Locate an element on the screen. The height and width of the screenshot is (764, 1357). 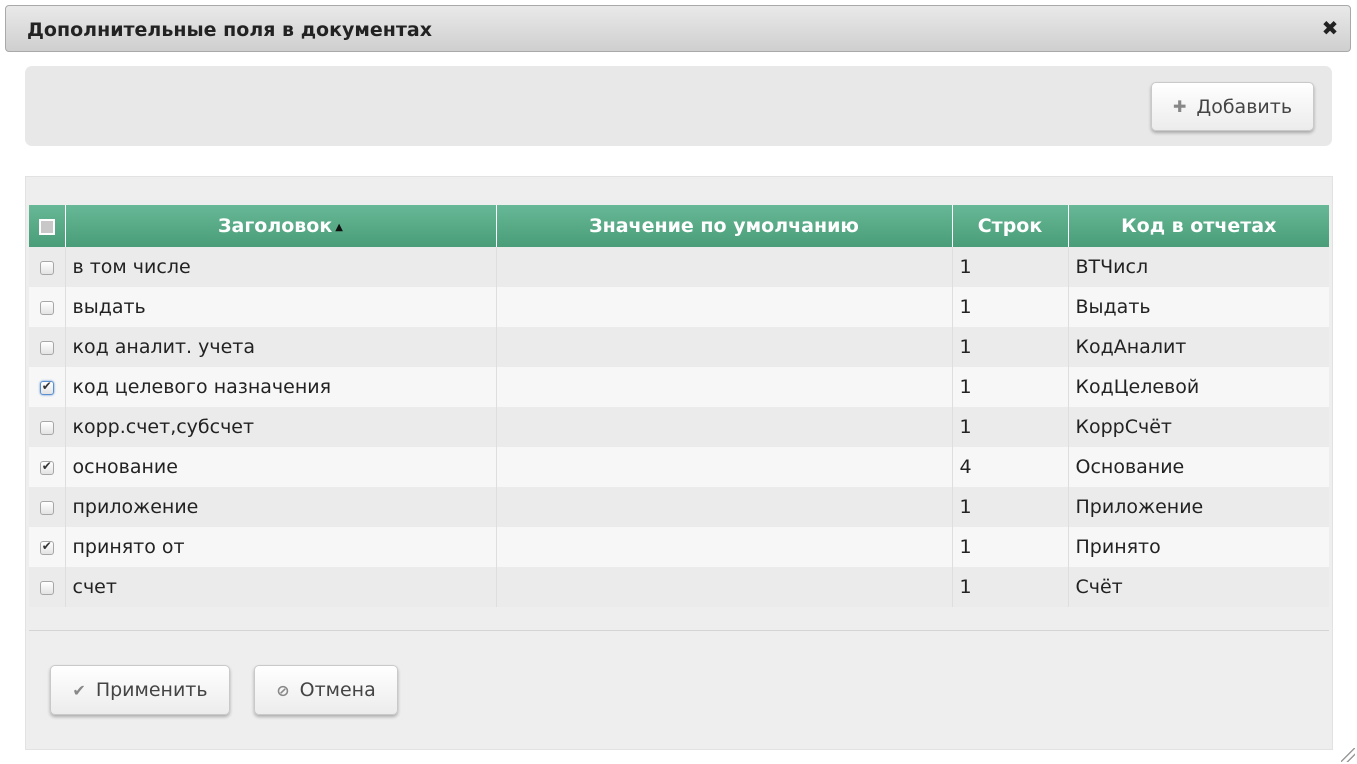
column-header-title: Заголовок ▲ is located at coordinates (281, 226).